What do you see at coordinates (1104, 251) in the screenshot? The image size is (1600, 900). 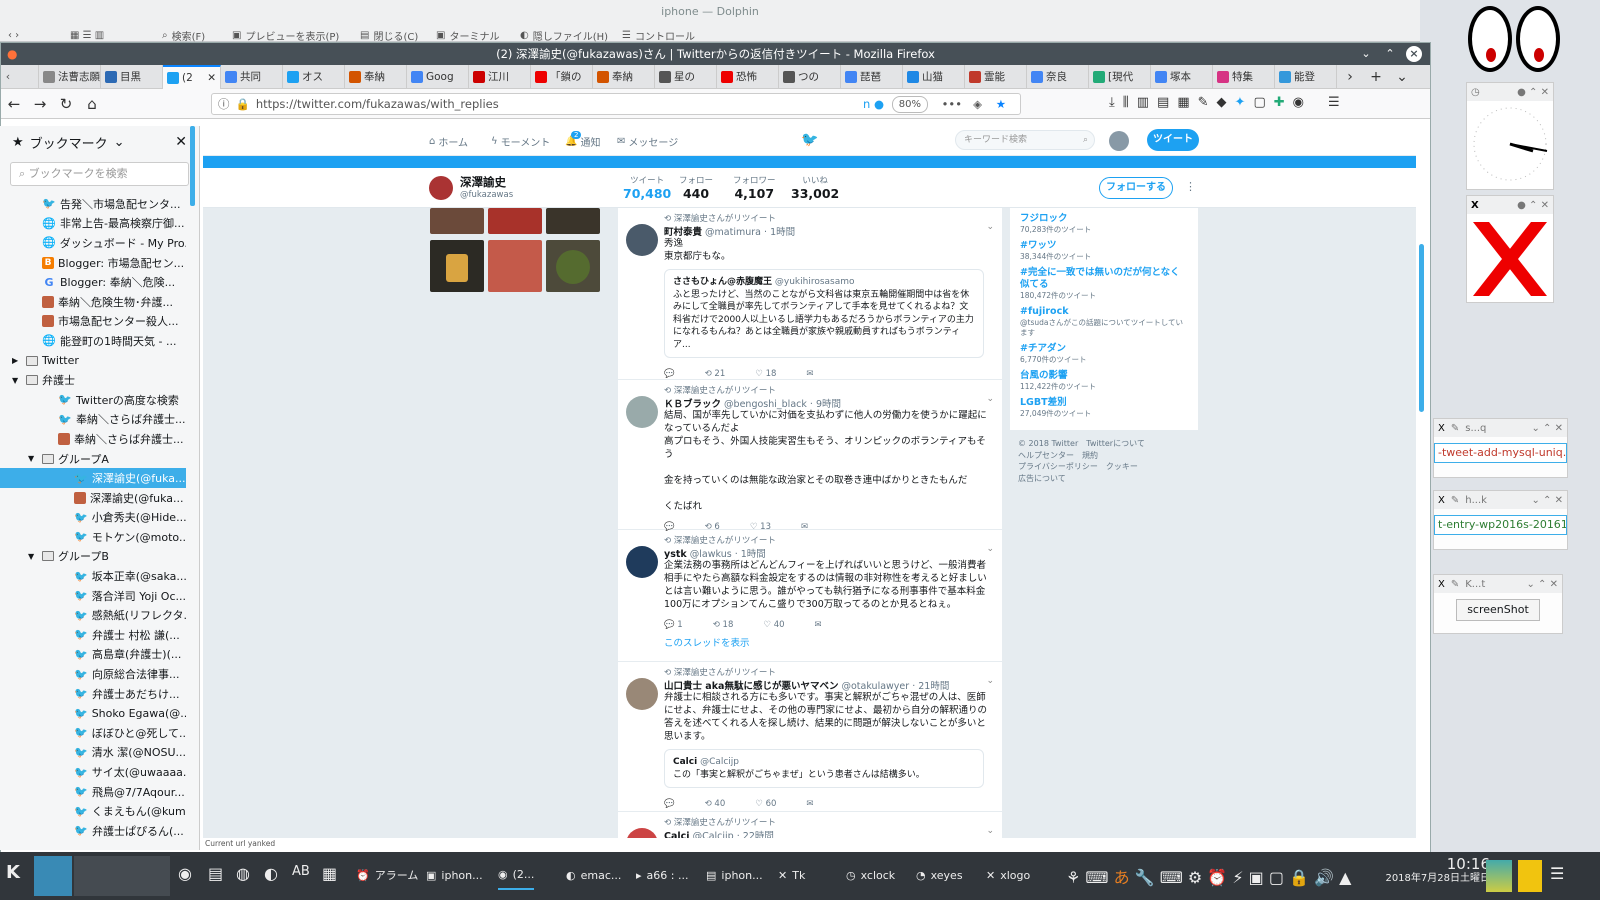 I see `trend-item: #ワッツ 38,344件のツイート` at bounding box center [1104, 251].